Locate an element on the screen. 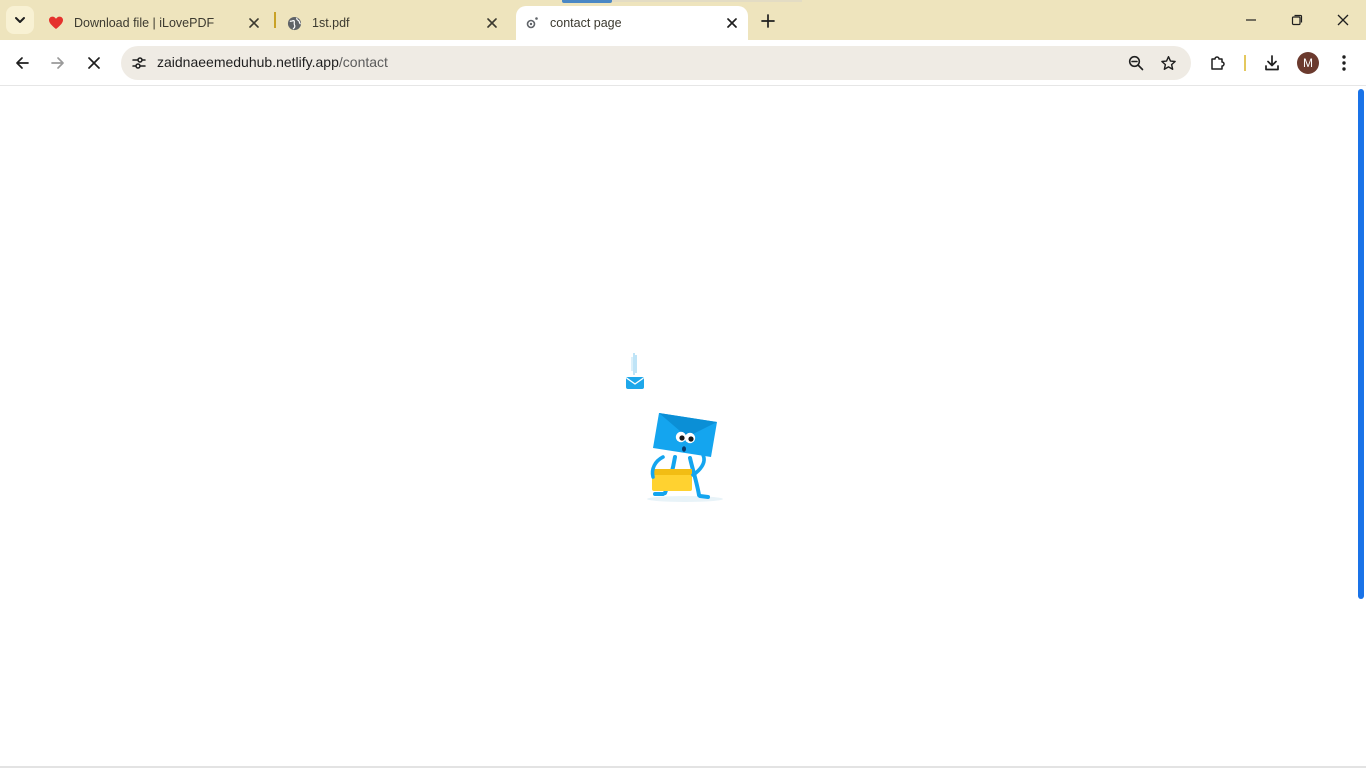 This screenshot has height=768, width=1366. download-icon is located at coordinates (1272, 63).